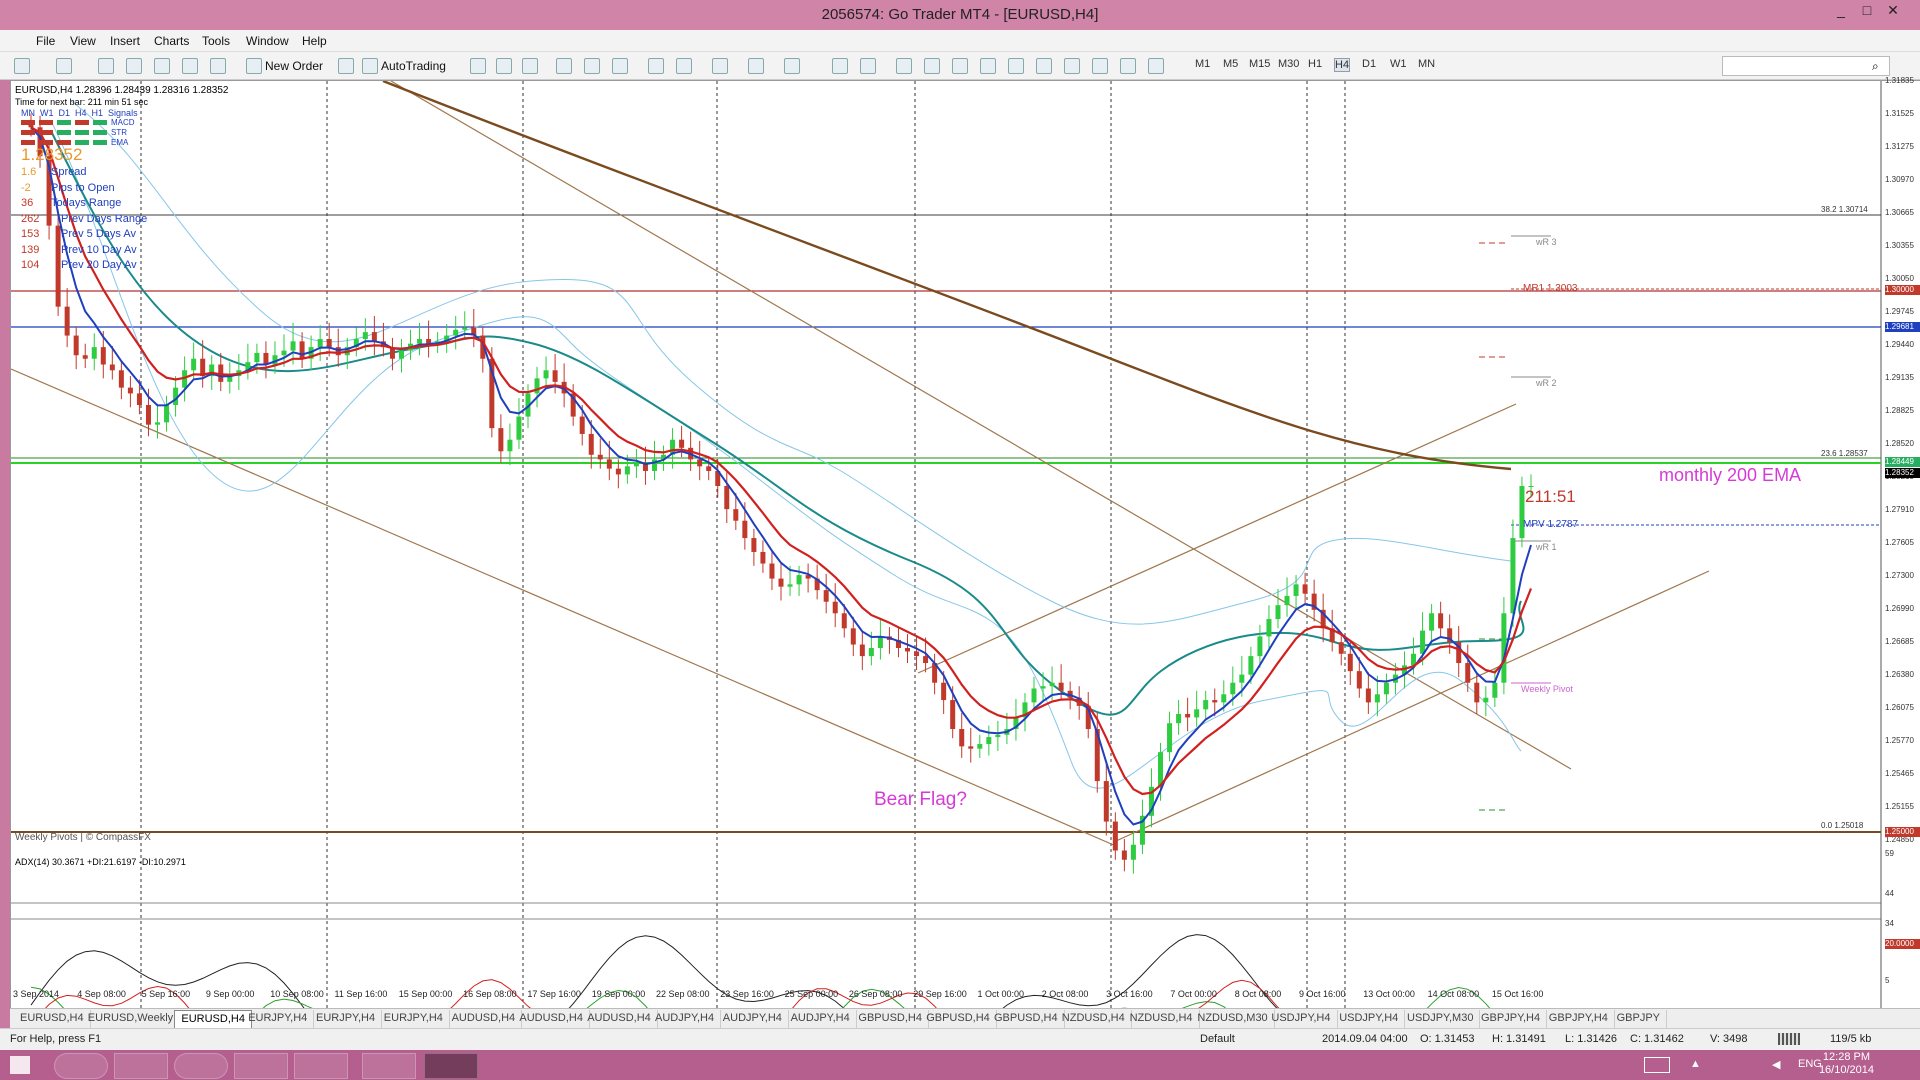  Describe the element at coordinates (134, 66) in the screenshot. I see `data-window-button` at that location.